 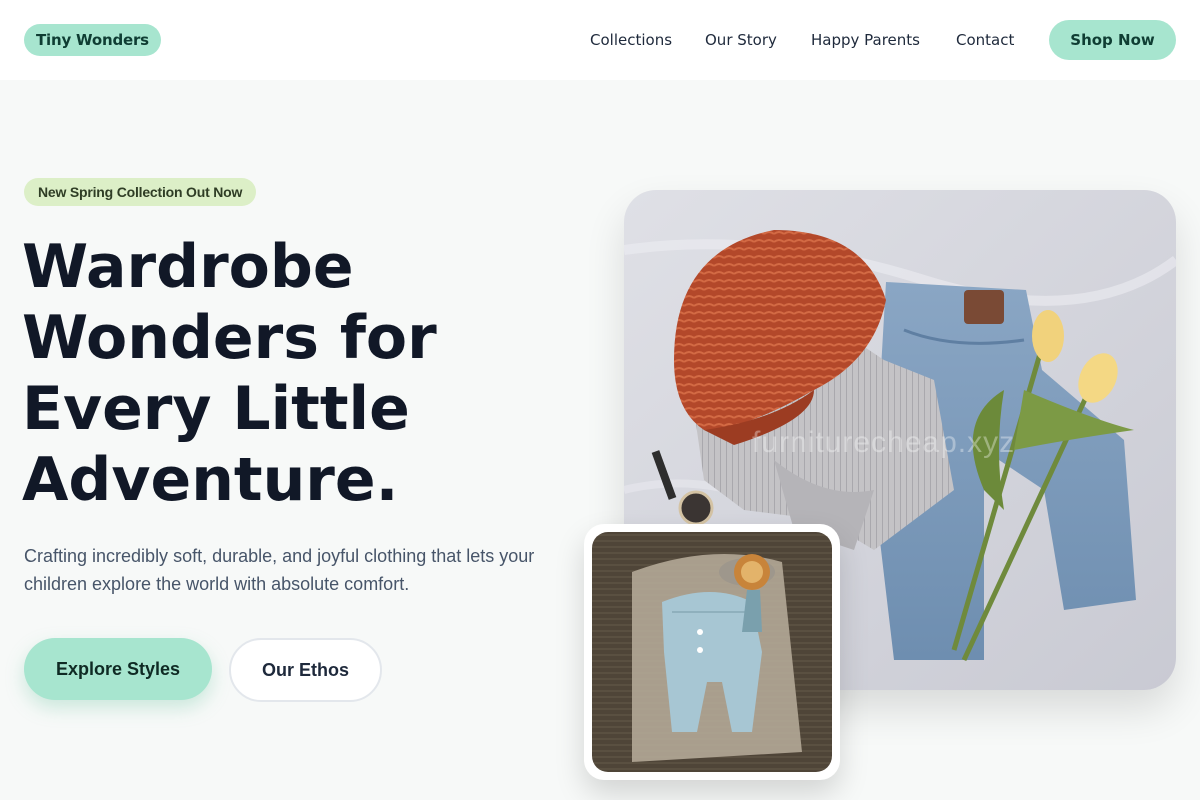 I want to click on secondary-image-frame, so click(x=712, y=652).